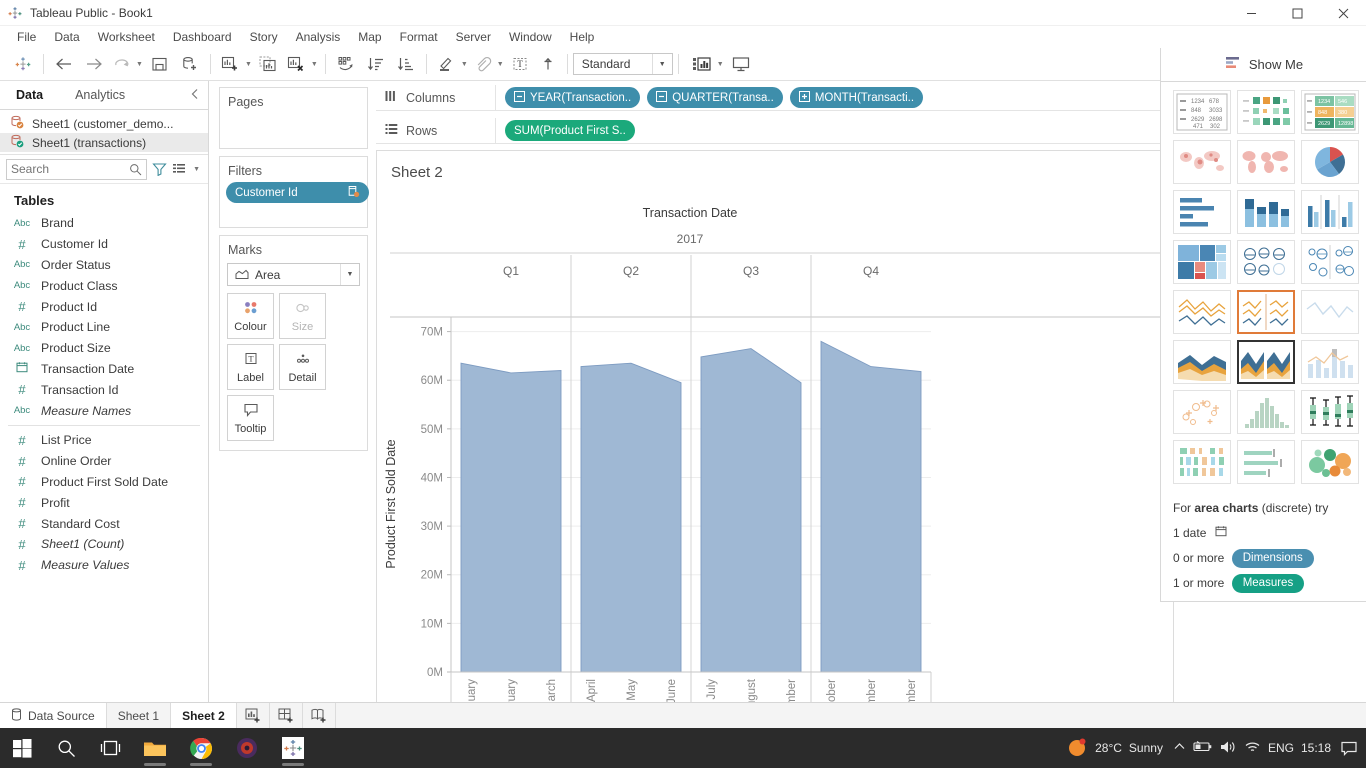 The height and width of the screenshot is (768, 1366). I want to click on swap-rows-and-columns-button, so click(346, 64).